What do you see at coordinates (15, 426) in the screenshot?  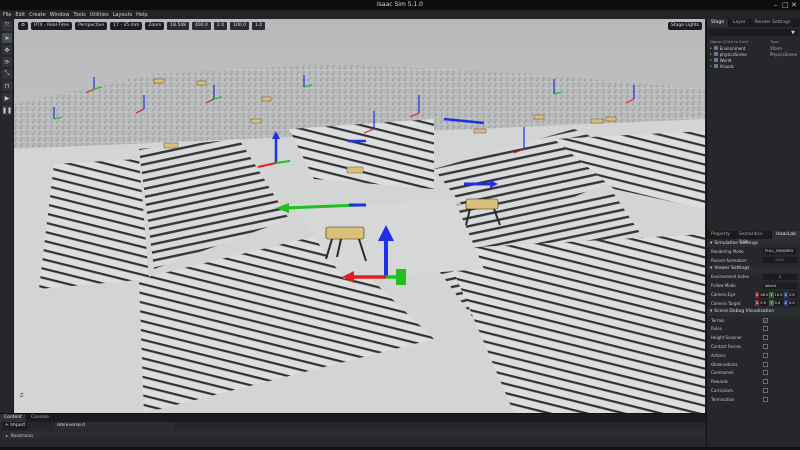 I see `import-button: + Import` at bounding box center [15, 426].